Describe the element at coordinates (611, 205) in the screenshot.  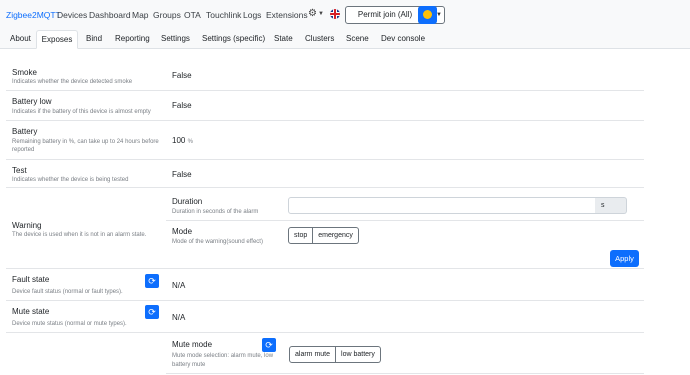
I see `duration-unit: s` at that location.